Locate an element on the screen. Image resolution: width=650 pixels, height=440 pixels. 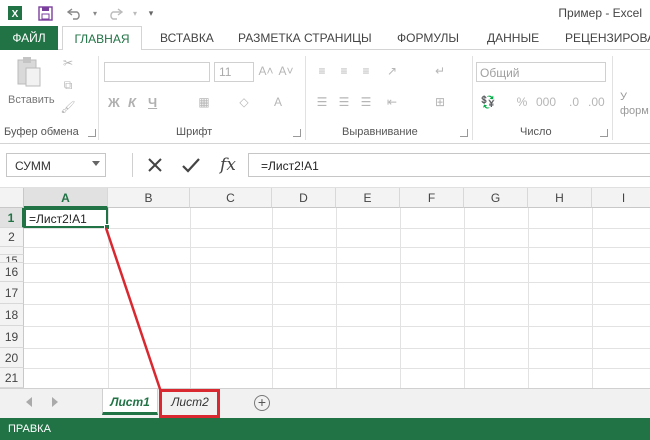
row-header-15: 15 is located at coordinates (12, 259).